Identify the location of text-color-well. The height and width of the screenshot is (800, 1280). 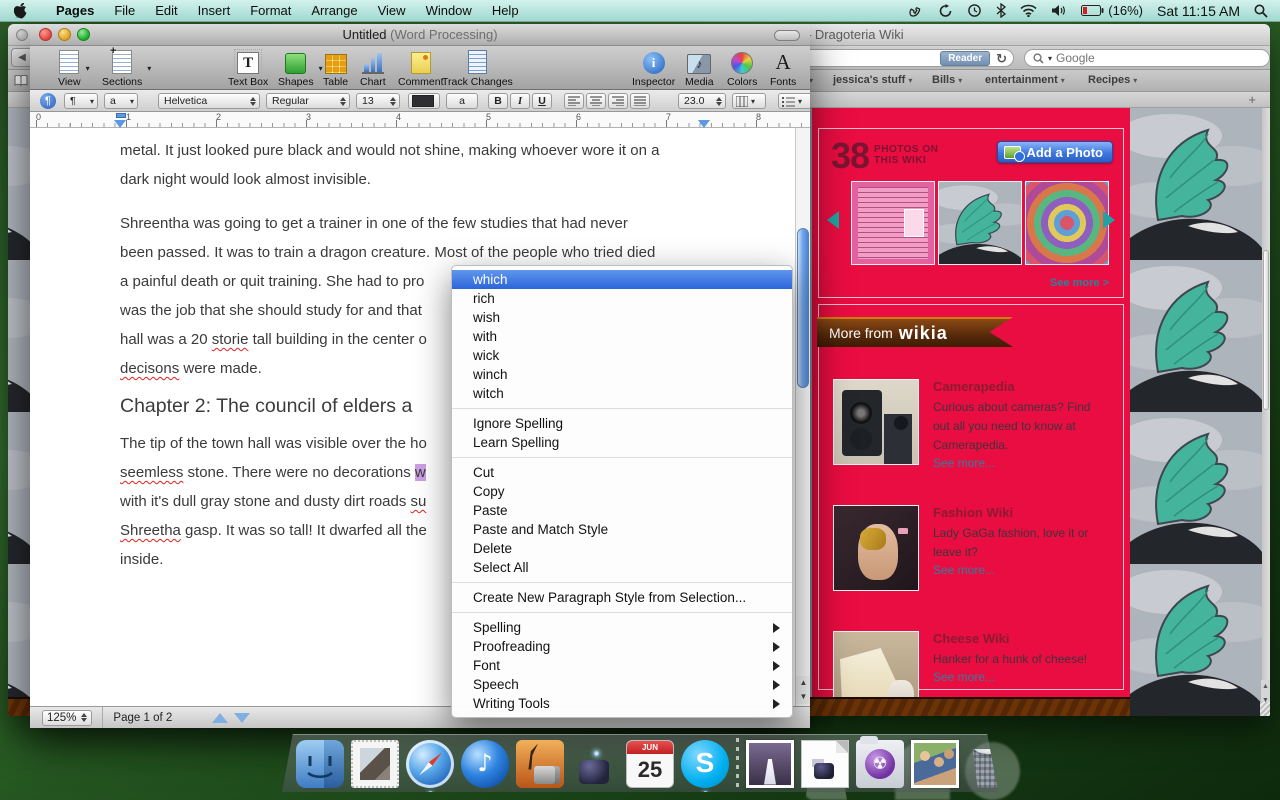
(424, 101).